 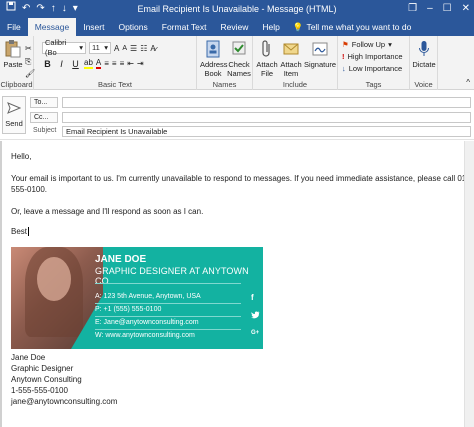 What do you see at coordinates (47, 64) in the screenshot?
I see `bold-button: B` at bounding box center [47, 64].